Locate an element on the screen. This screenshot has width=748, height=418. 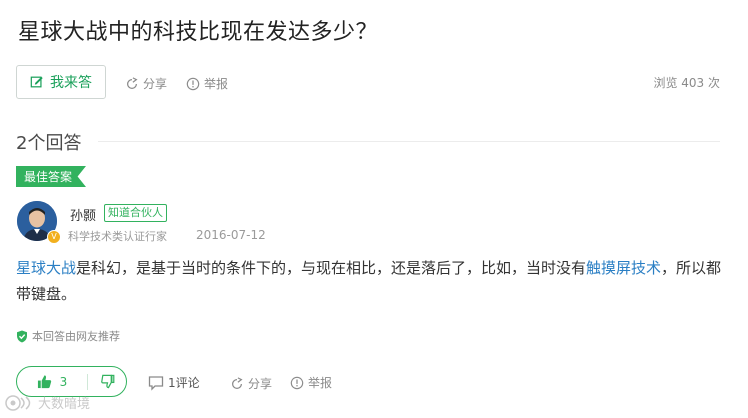
like-button: 3 is located at coordinates (52, 381).